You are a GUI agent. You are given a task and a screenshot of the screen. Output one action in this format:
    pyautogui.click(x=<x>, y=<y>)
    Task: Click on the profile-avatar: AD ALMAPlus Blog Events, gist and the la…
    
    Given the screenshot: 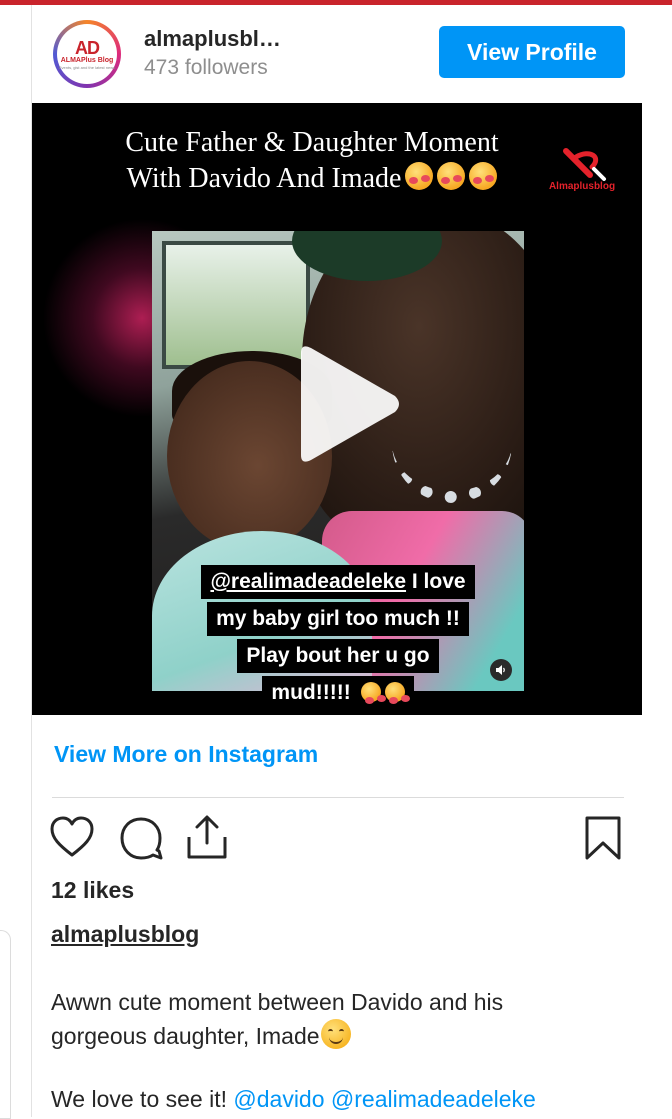 What is the action you would take?
    pyautogui.click(x=87, y=54)
    